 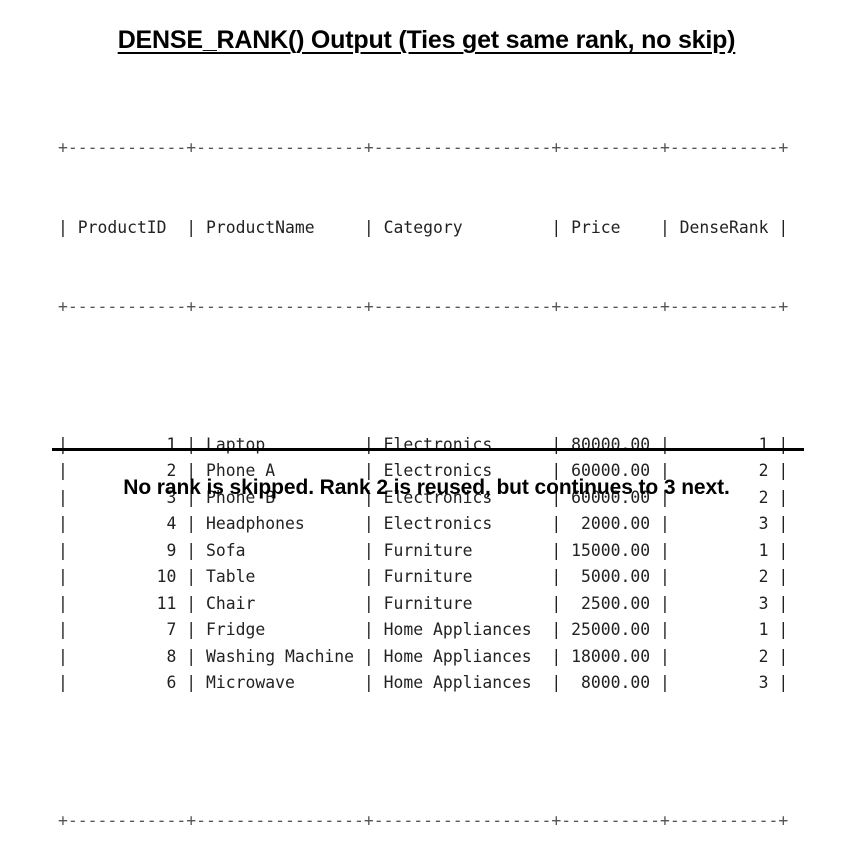 What do you see at coordinates (428, 449) in the screenshot?
I see `divider-rule` at bounding box center [428, 449].